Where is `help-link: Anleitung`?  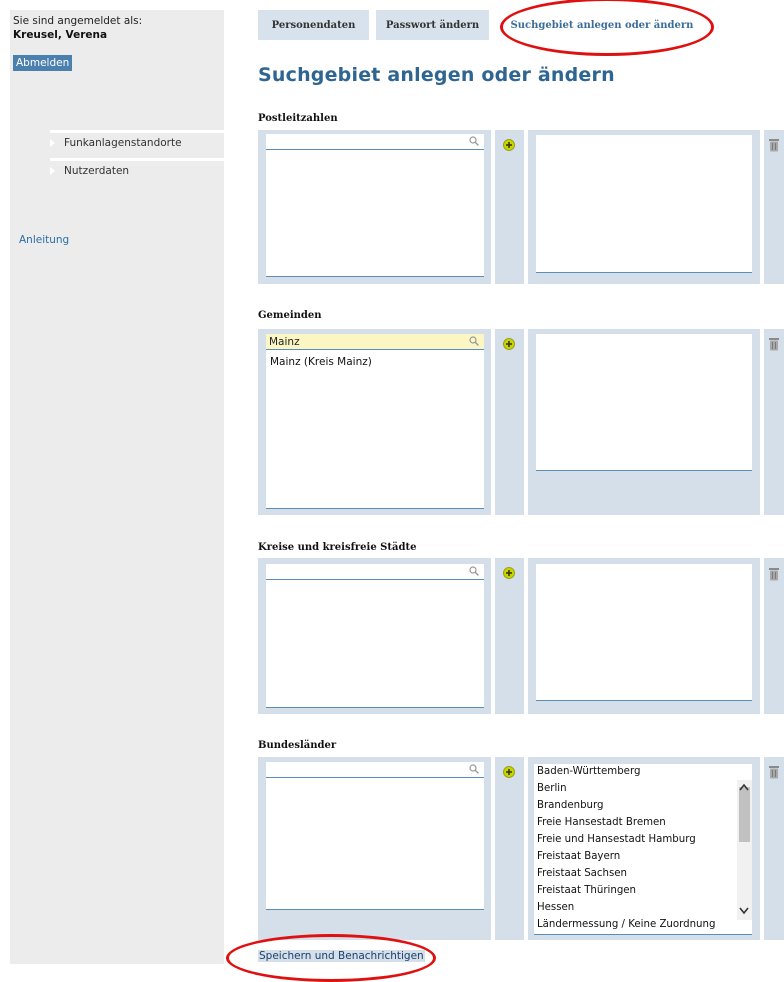 help-link: Anleitung is located at coordinates (44, 240).